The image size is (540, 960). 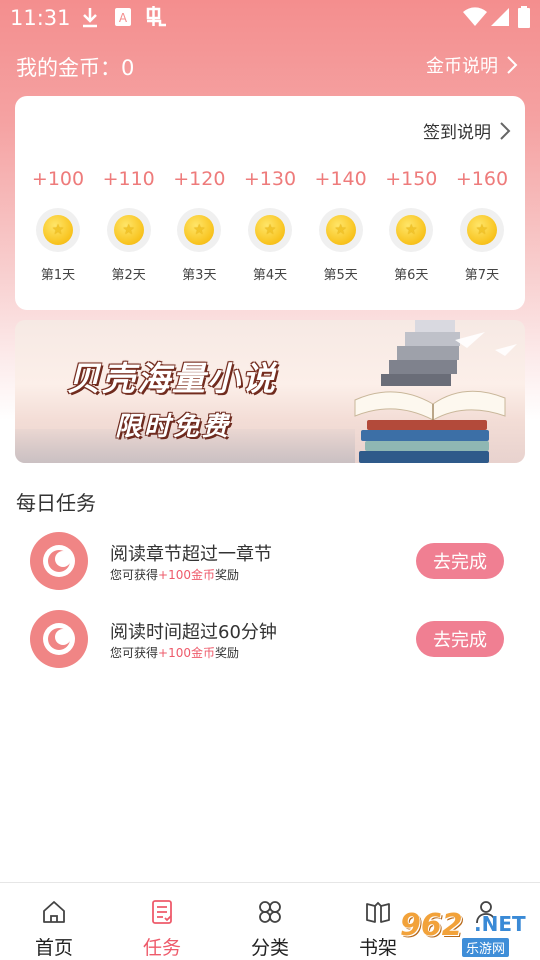 What do you see at coordinates (270, 912) in the screenshot?
I see `category-icon` at bounding box center [270, 912].